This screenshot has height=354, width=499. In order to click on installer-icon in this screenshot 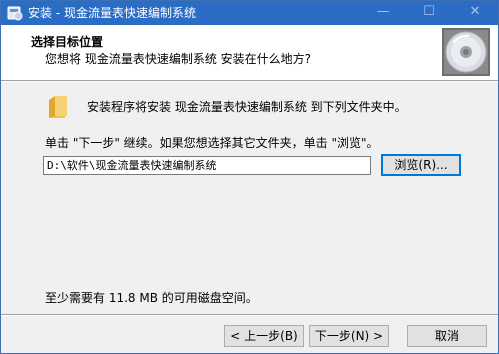, I will do `click(15, 13)`.